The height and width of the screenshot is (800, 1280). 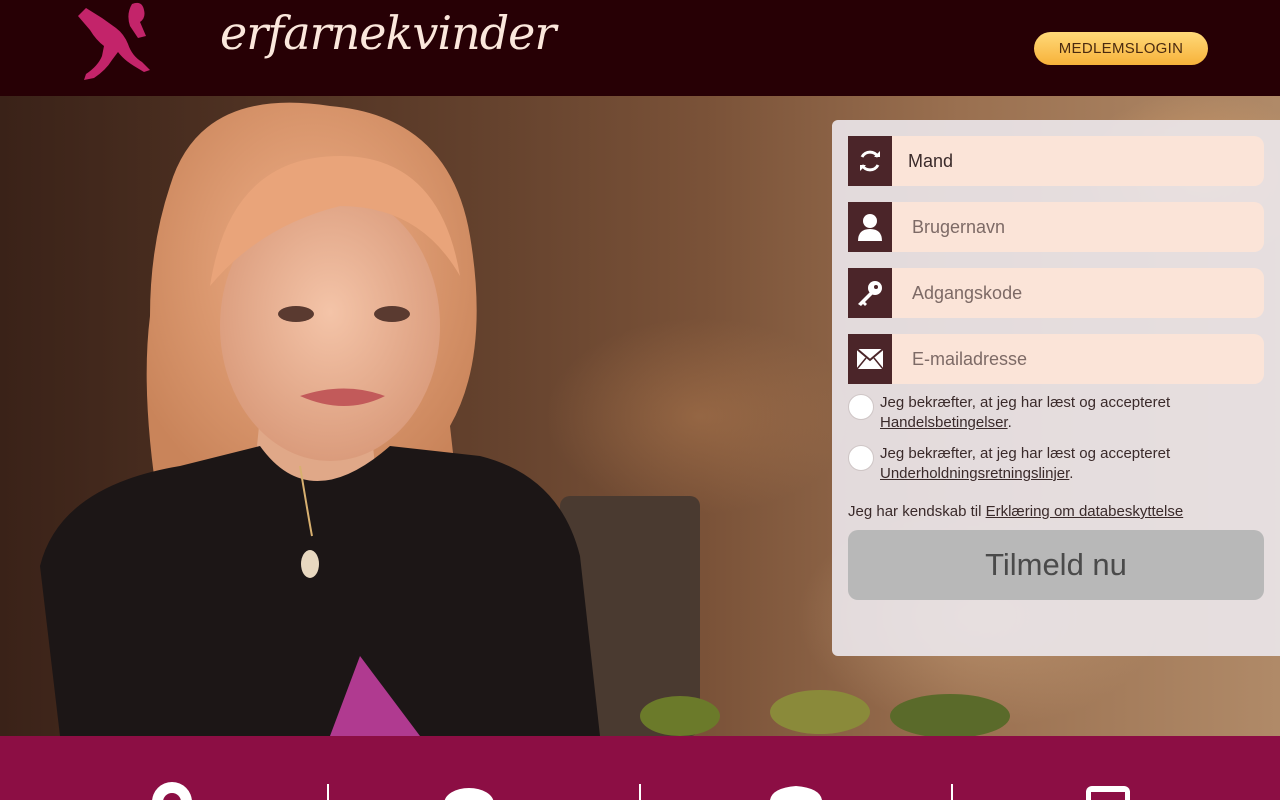 I want to click on signup-submit-button: Tilmeld nu, so click(x=1056, y=565).